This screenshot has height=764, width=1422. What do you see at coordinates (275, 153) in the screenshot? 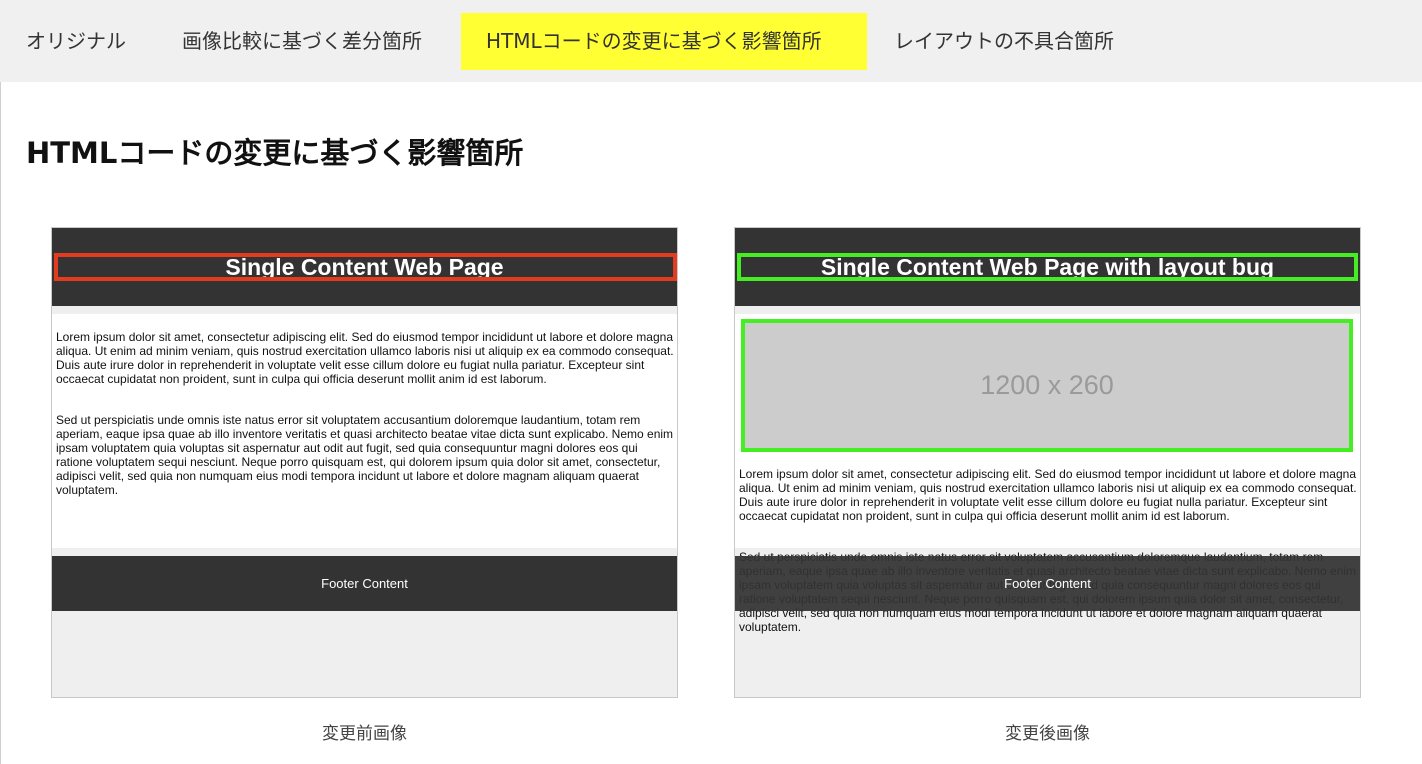
I see `page-title: HTMLコードの変更に基づく影響箇所` at bounding box center [275, 153].